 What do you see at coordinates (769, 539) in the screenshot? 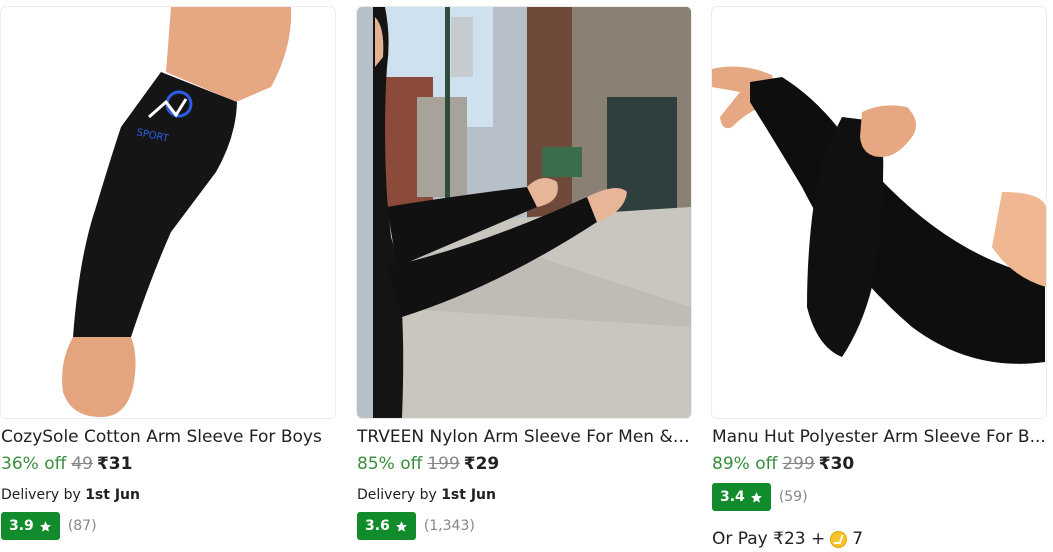
I see `or-pay-prefix: Or Pay ₹23 +` at bounding box center [769, 539].